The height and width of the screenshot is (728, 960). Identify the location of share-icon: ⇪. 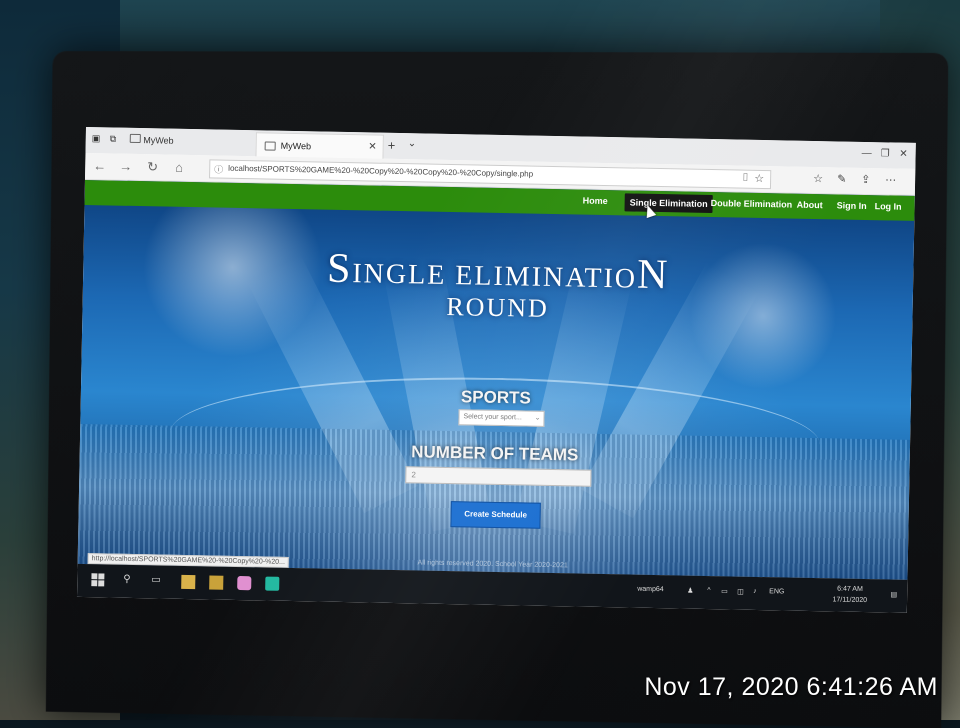
(865, 179).